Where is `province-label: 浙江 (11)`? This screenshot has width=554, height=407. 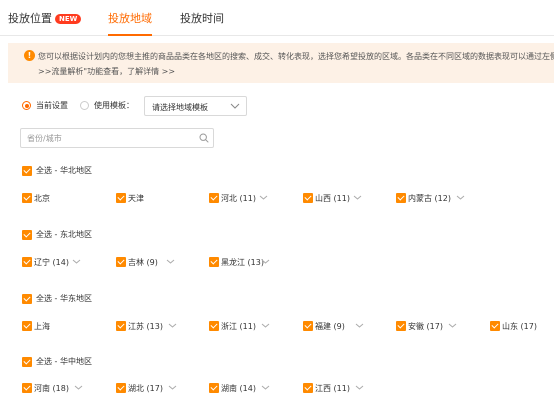 province-label: 浙江 (11) is located at coordinates (238, 326).